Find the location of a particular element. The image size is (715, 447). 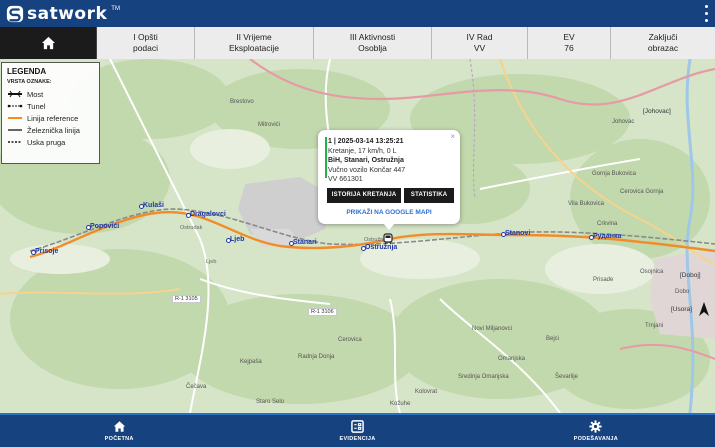

nav-podesavanja: PODEŠAVANJA is located at coordinates (596, 431).